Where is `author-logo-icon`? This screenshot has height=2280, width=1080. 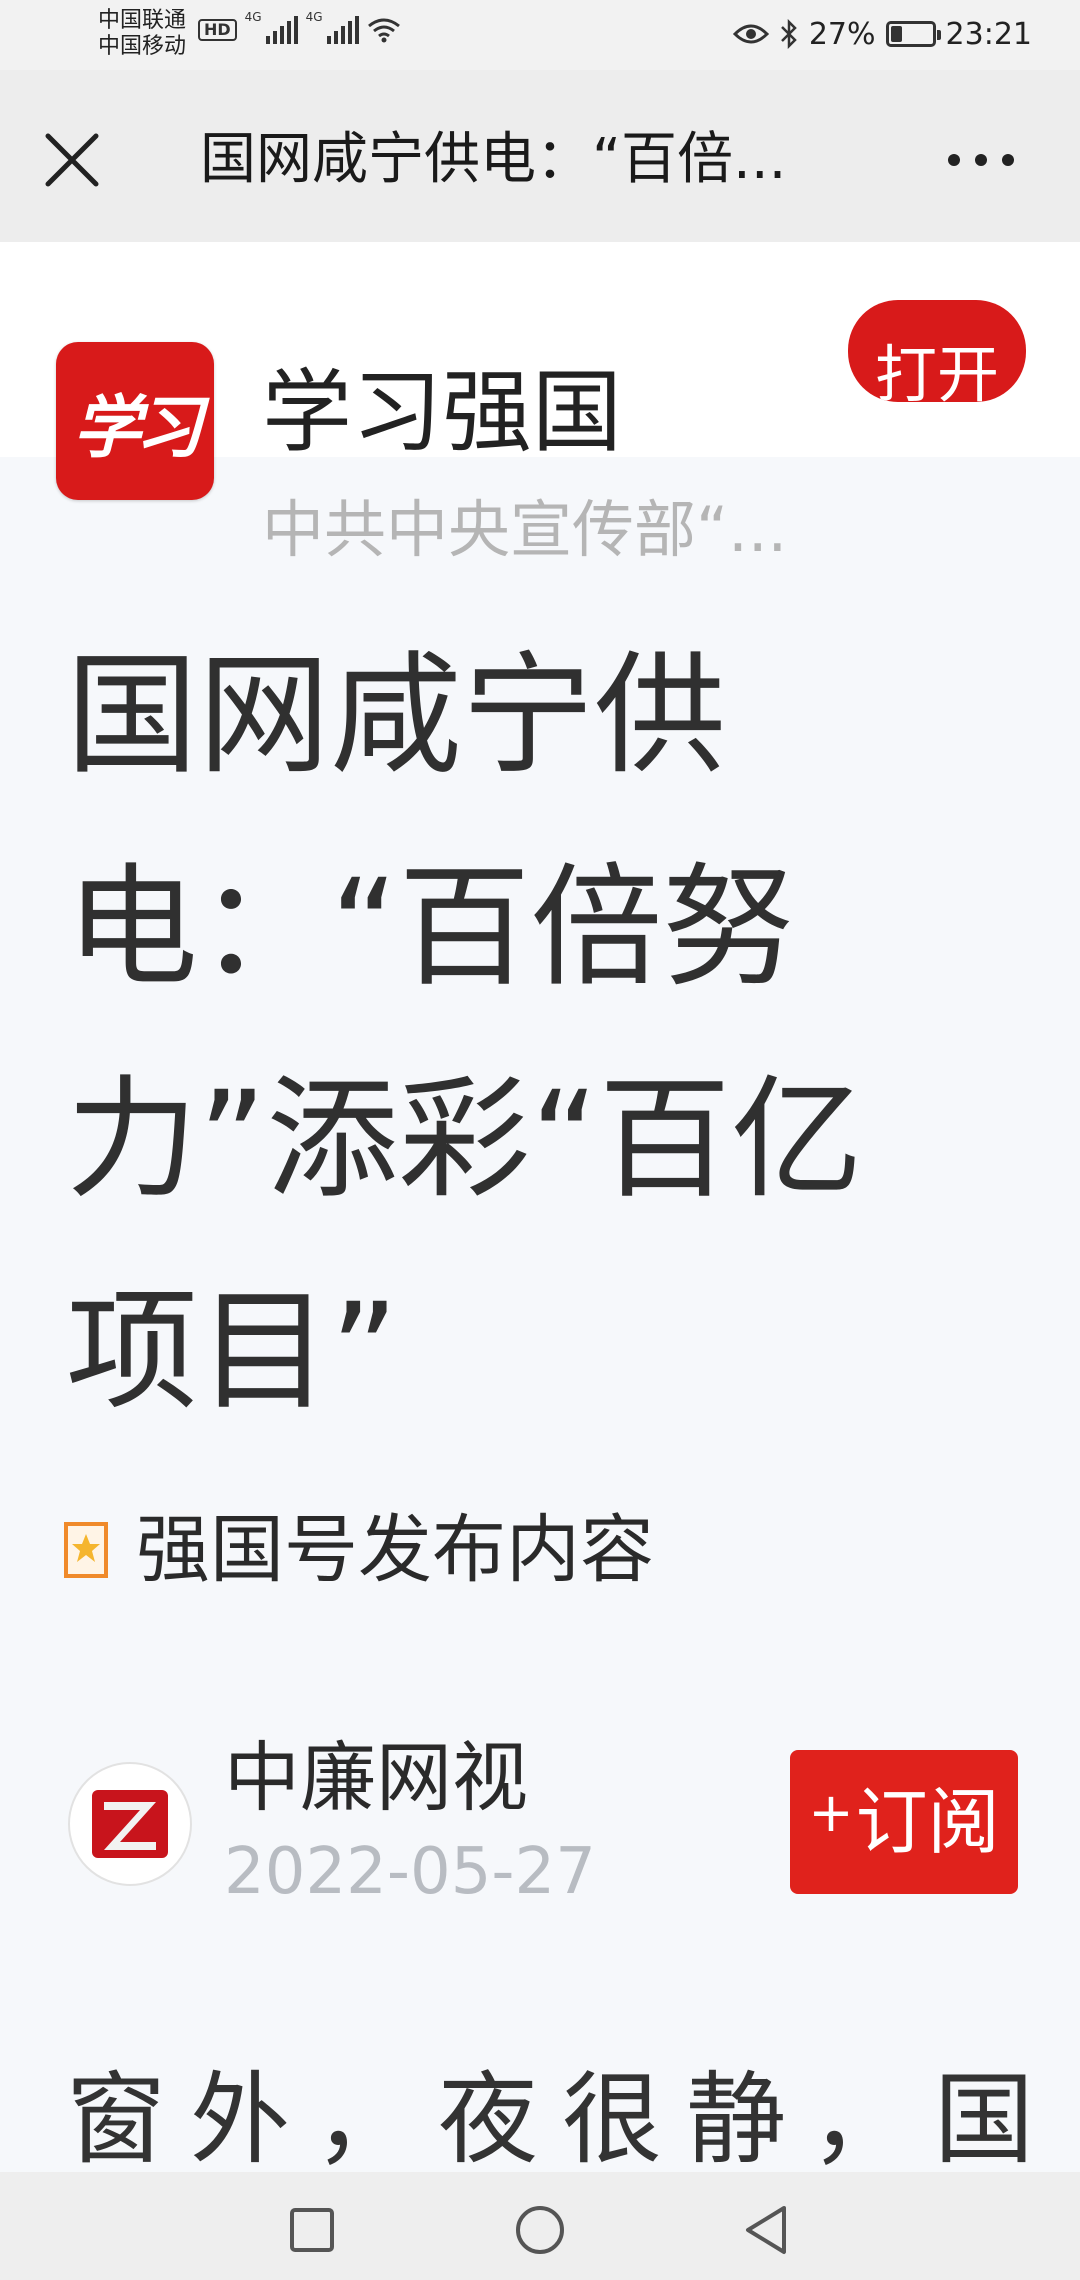 author-logo-icon is located at coordinates (130, 1824).